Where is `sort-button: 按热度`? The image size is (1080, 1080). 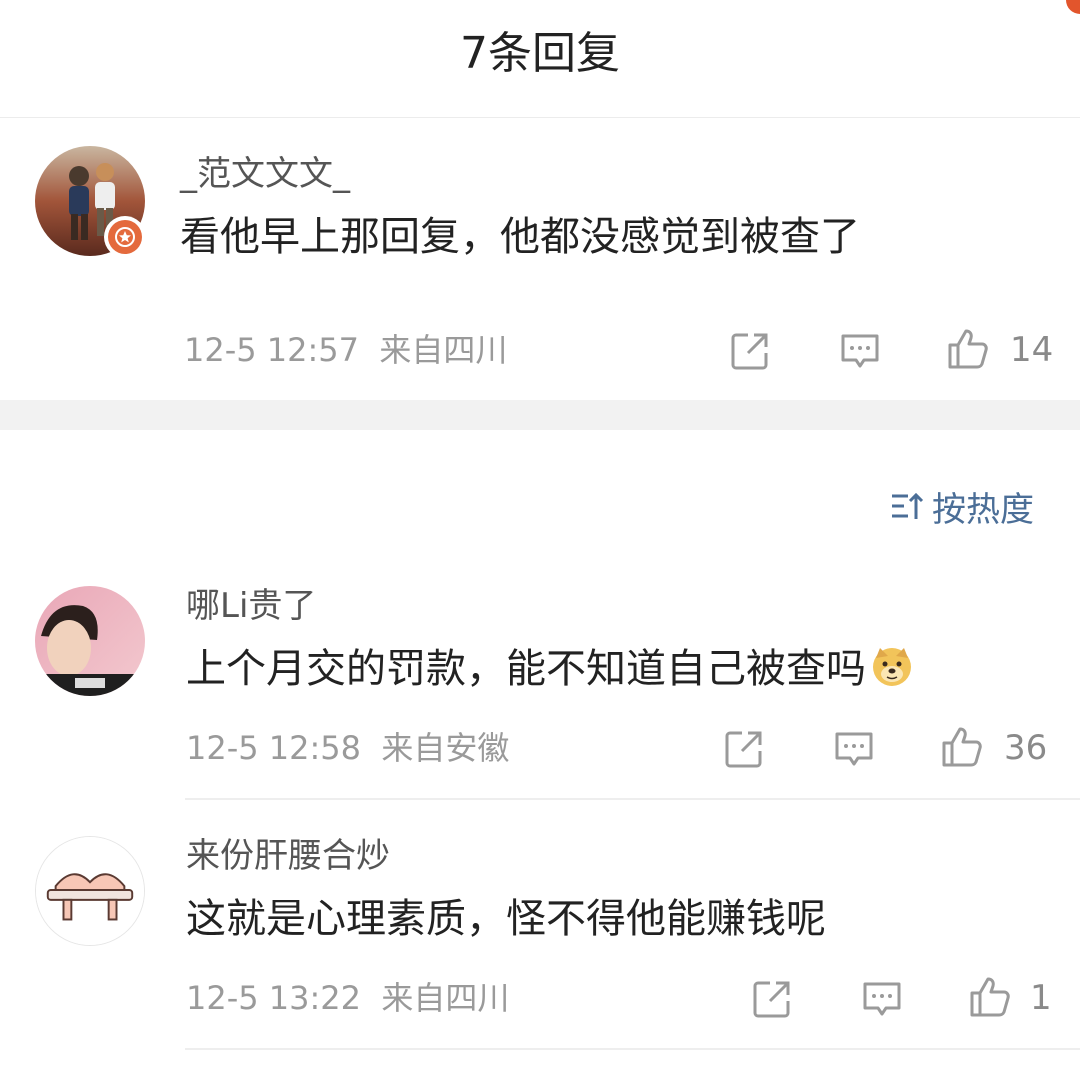
sort-button: 按热度 is located at coordinates (962, 507).